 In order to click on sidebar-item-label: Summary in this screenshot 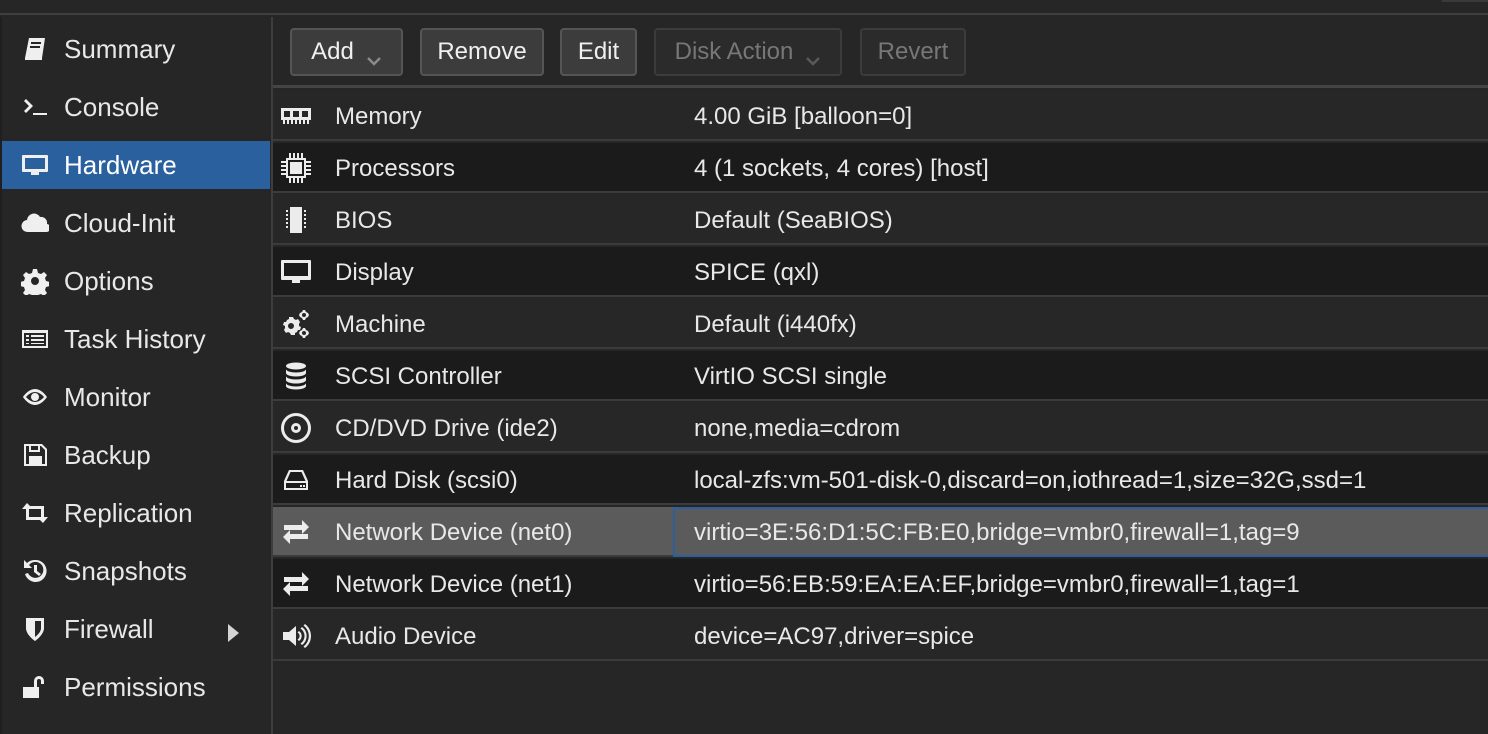, I will do `click(120, 48)`.